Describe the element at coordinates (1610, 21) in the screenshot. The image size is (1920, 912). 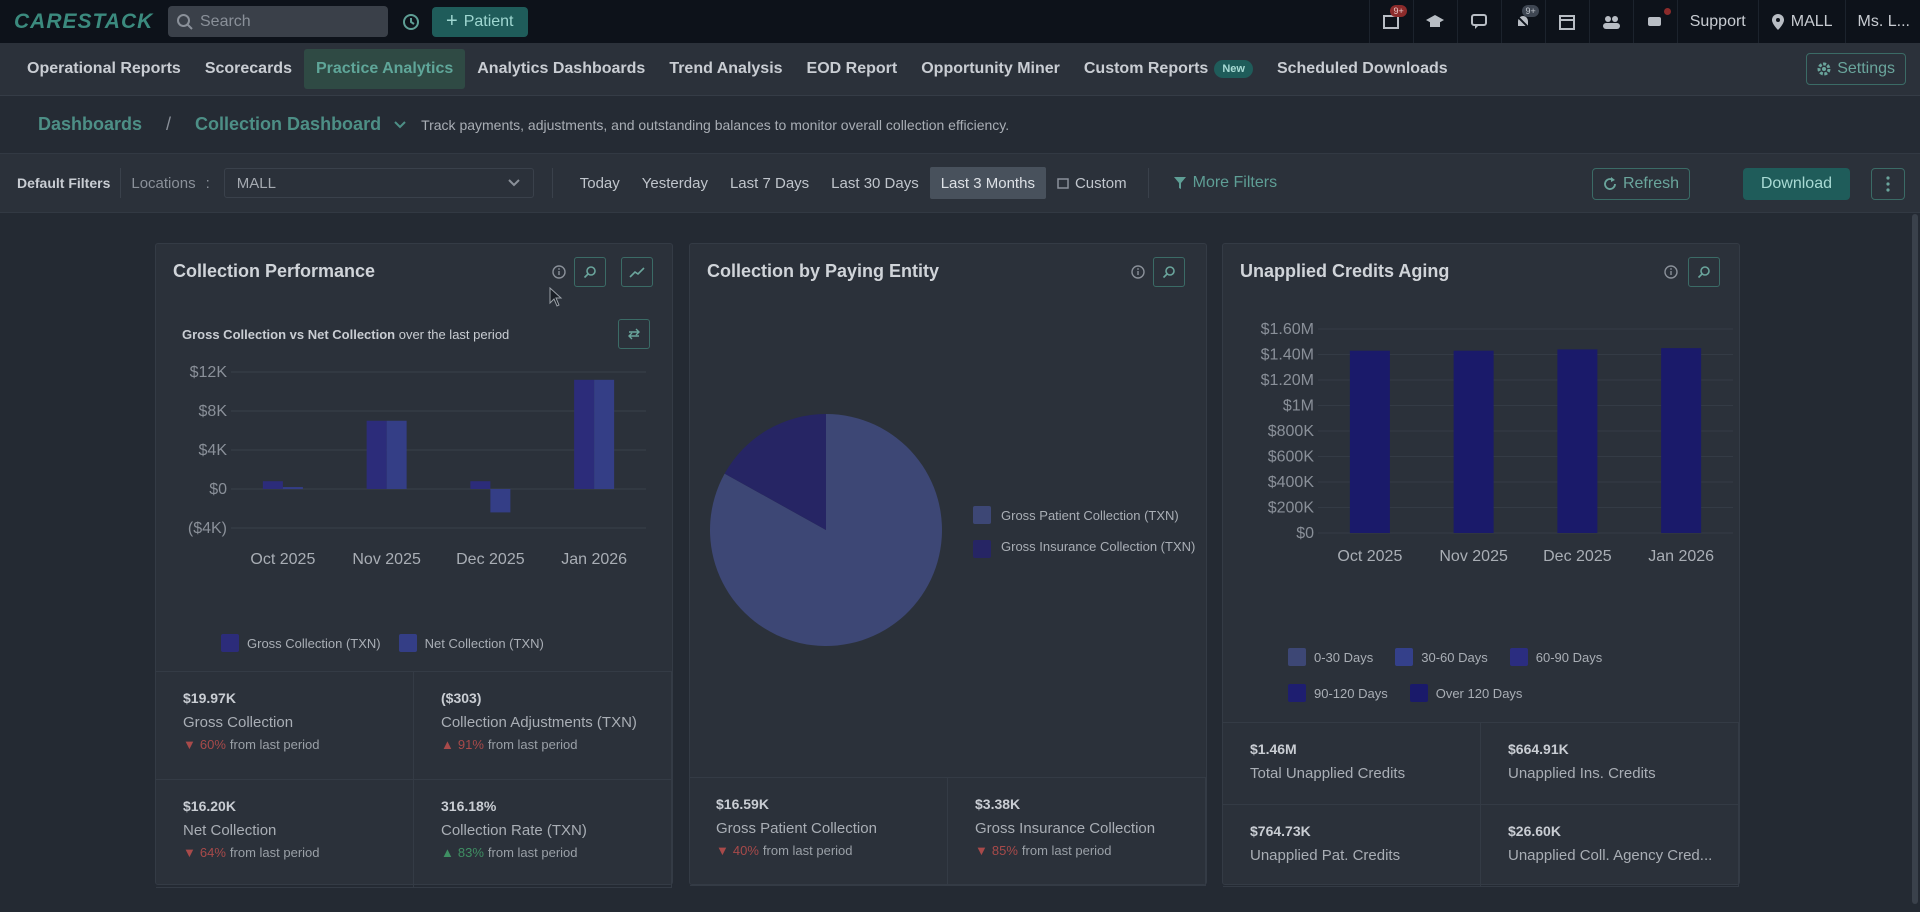
I see `users-icon` at that location.